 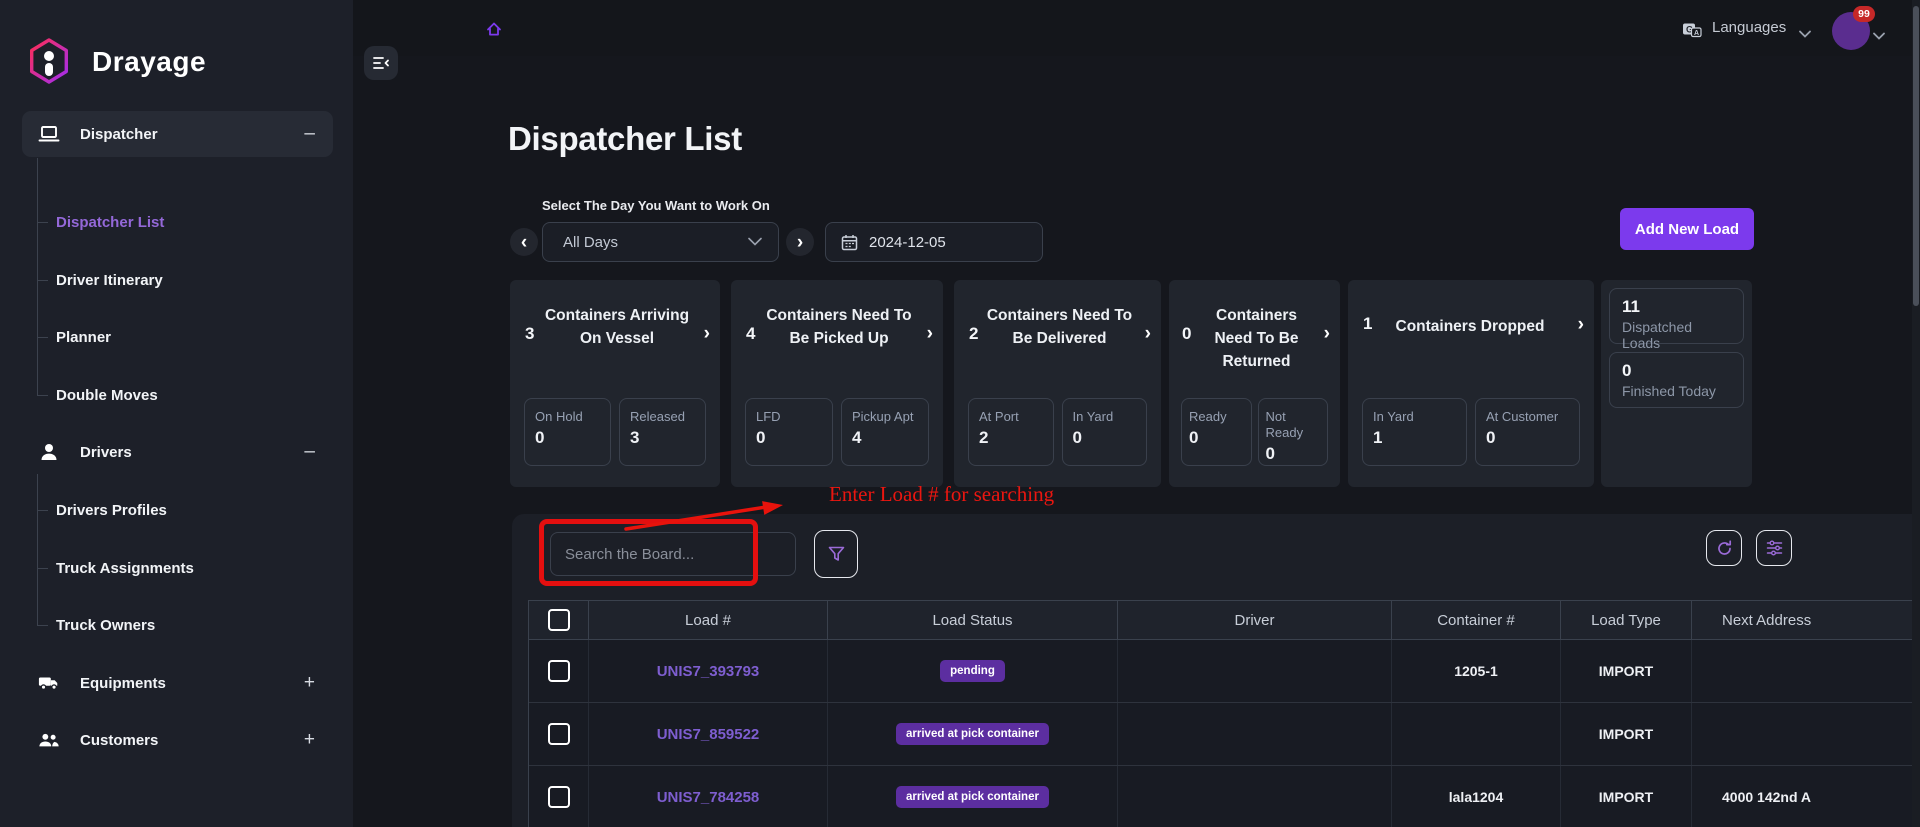 I want to click on sidebar-collapse-button, so click(x=381, y=63).